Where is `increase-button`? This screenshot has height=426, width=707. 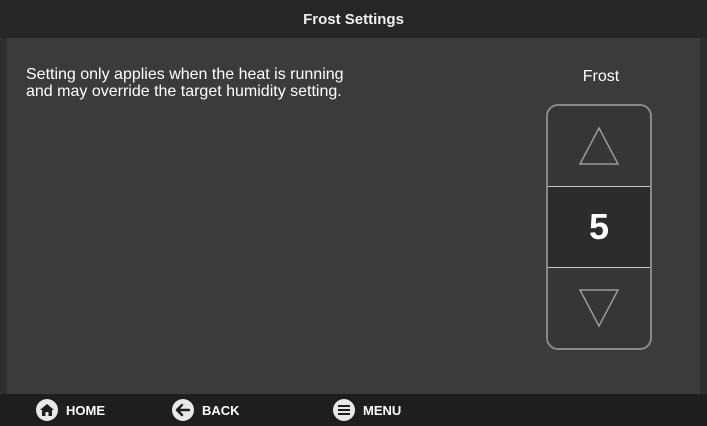 increase-button is located at coordinates (599, 146).